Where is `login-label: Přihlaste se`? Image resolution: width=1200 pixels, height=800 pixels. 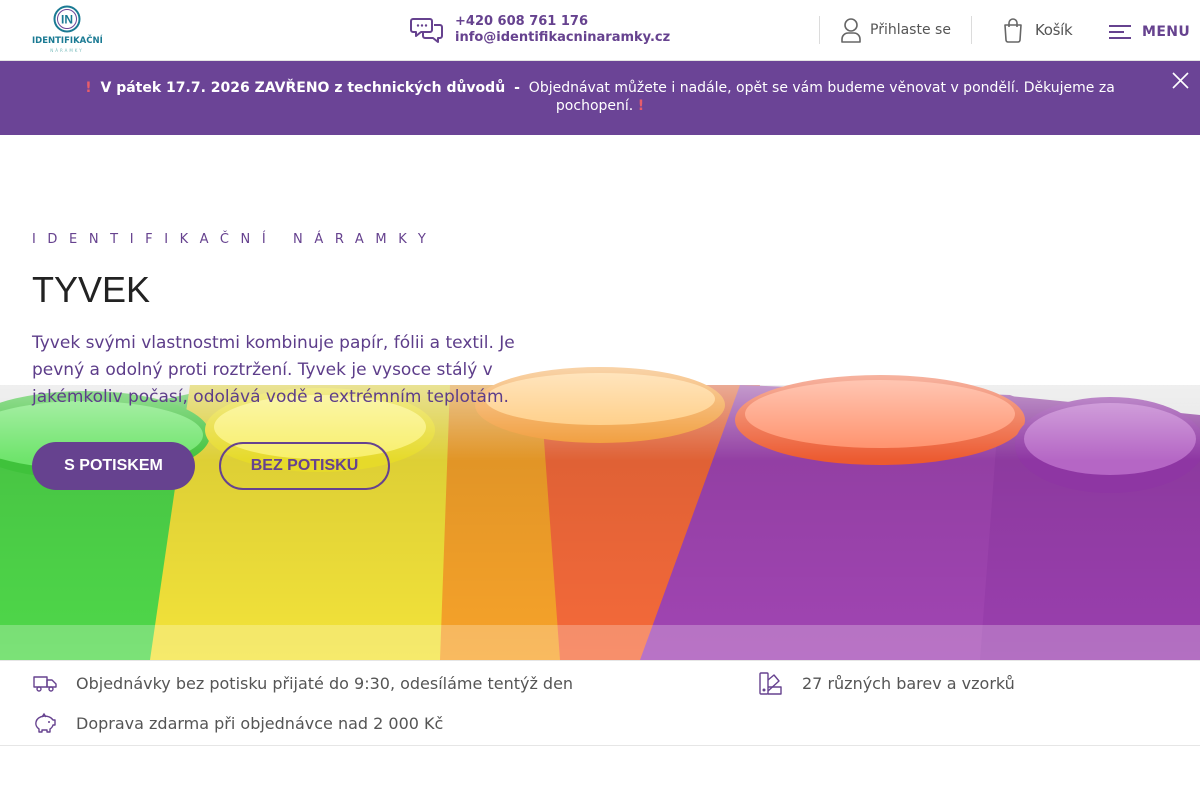
login-label: Přihlaste se is located at coordinates (910, 30).